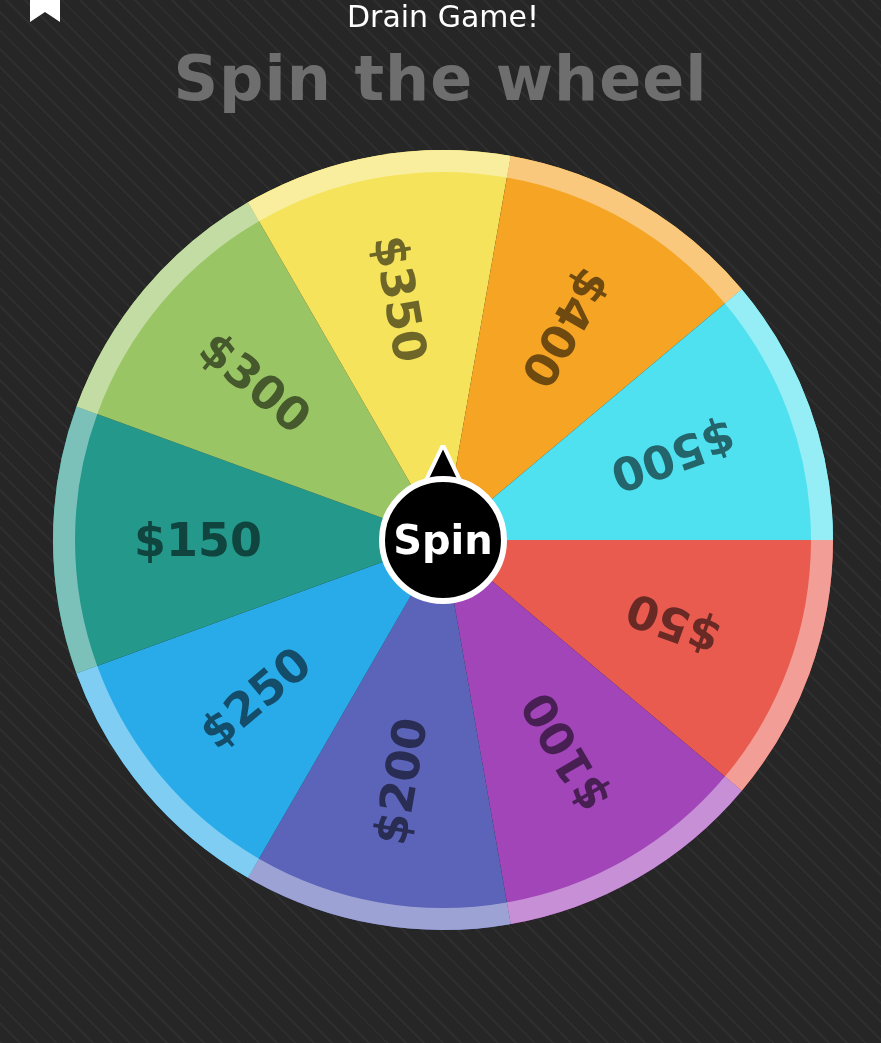  What do you see at coordinates (45, 11) in the screenshot?
I see `bookmark-icon` at bounding box center [45, 11].